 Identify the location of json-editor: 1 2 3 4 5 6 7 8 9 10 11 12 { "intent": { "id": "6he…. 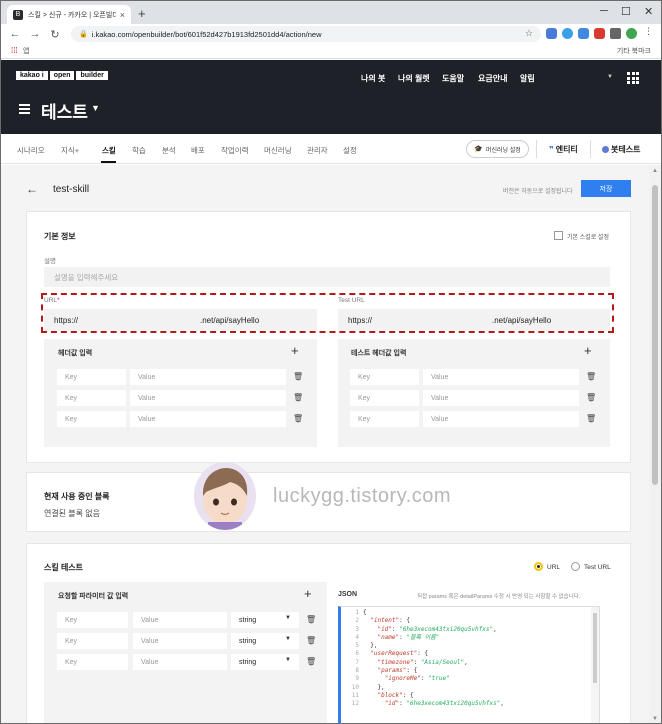
(469, 664).